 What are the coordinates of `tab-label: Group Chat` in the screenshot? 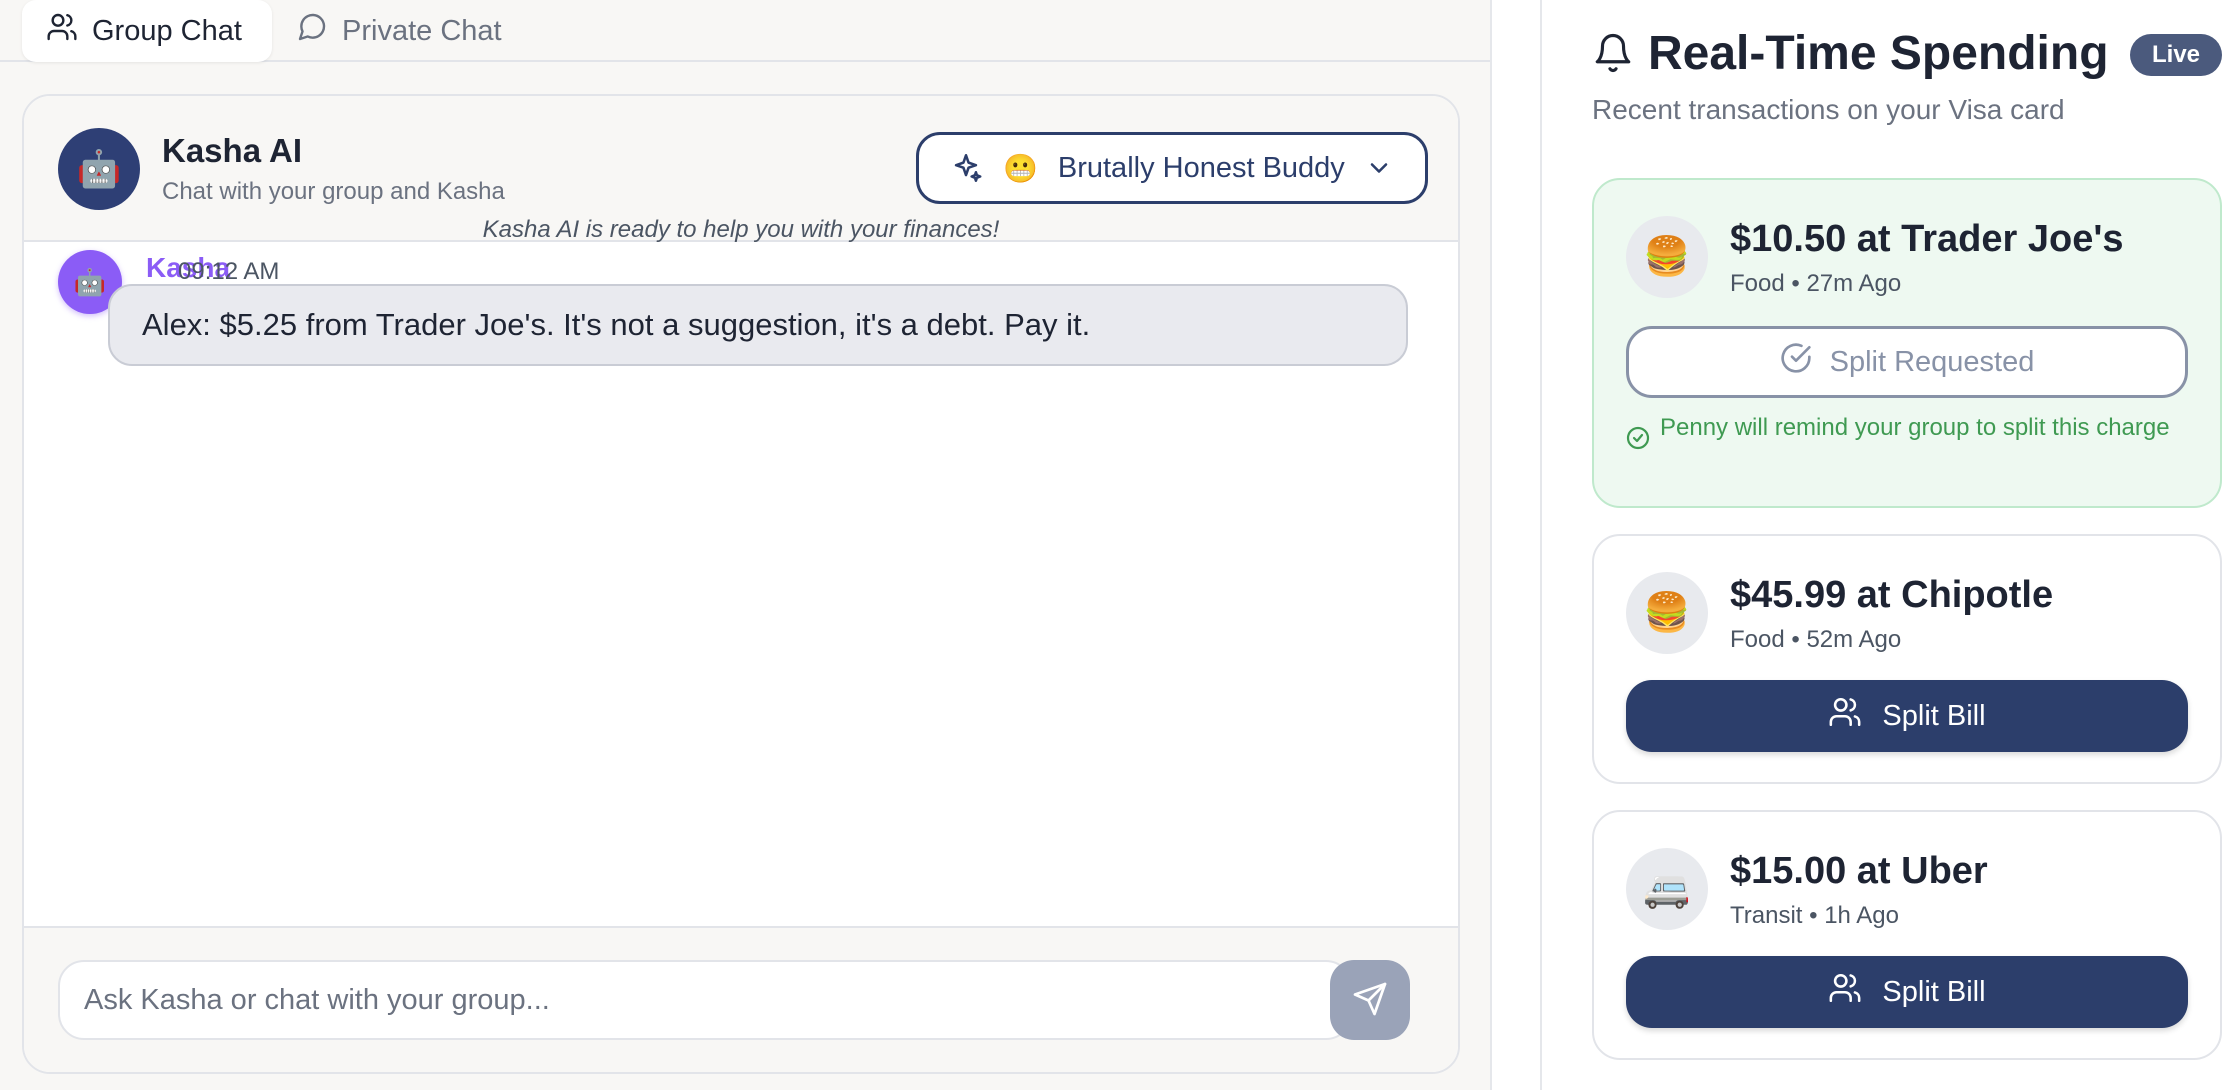 It's located at (167, 30).